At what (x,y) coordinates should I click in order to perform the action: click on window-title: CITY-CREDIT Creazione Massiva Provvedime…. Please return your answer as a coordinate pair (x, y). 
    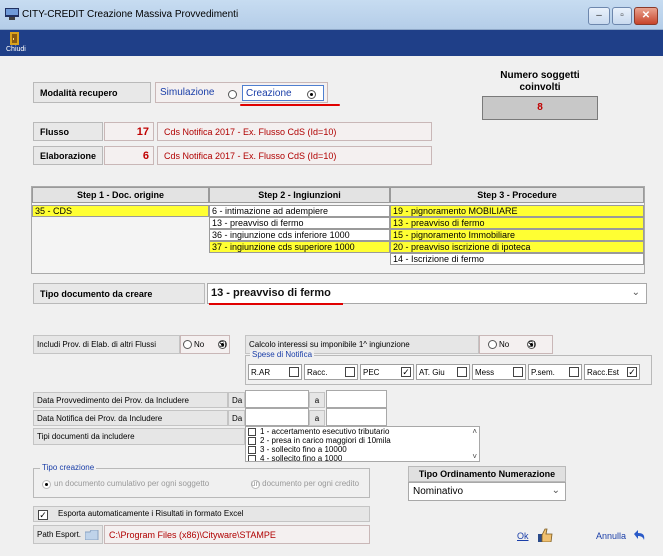
    Looking at the image, I should click on (130, 14).